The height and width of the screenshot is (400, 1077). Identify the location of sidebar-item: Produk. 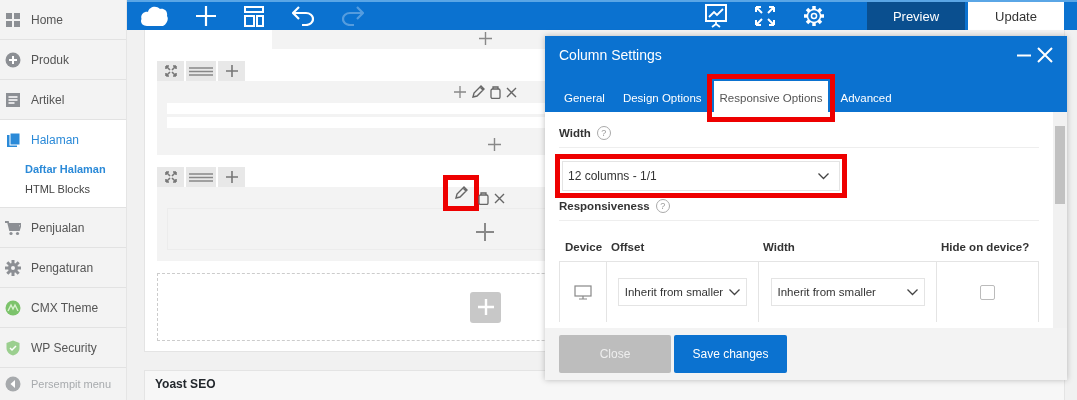
(63, 59).